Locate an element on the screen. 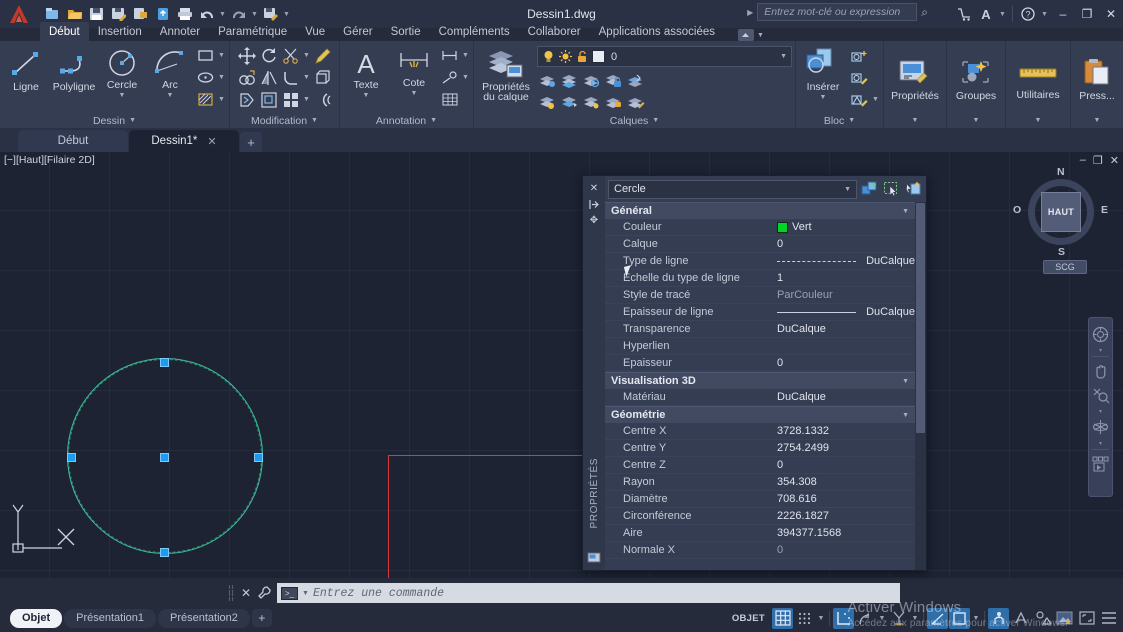 The width and height of the screenshot is (1123, 632). tool-inserer: Insérer ▼ is located at coordinates (823, 73).